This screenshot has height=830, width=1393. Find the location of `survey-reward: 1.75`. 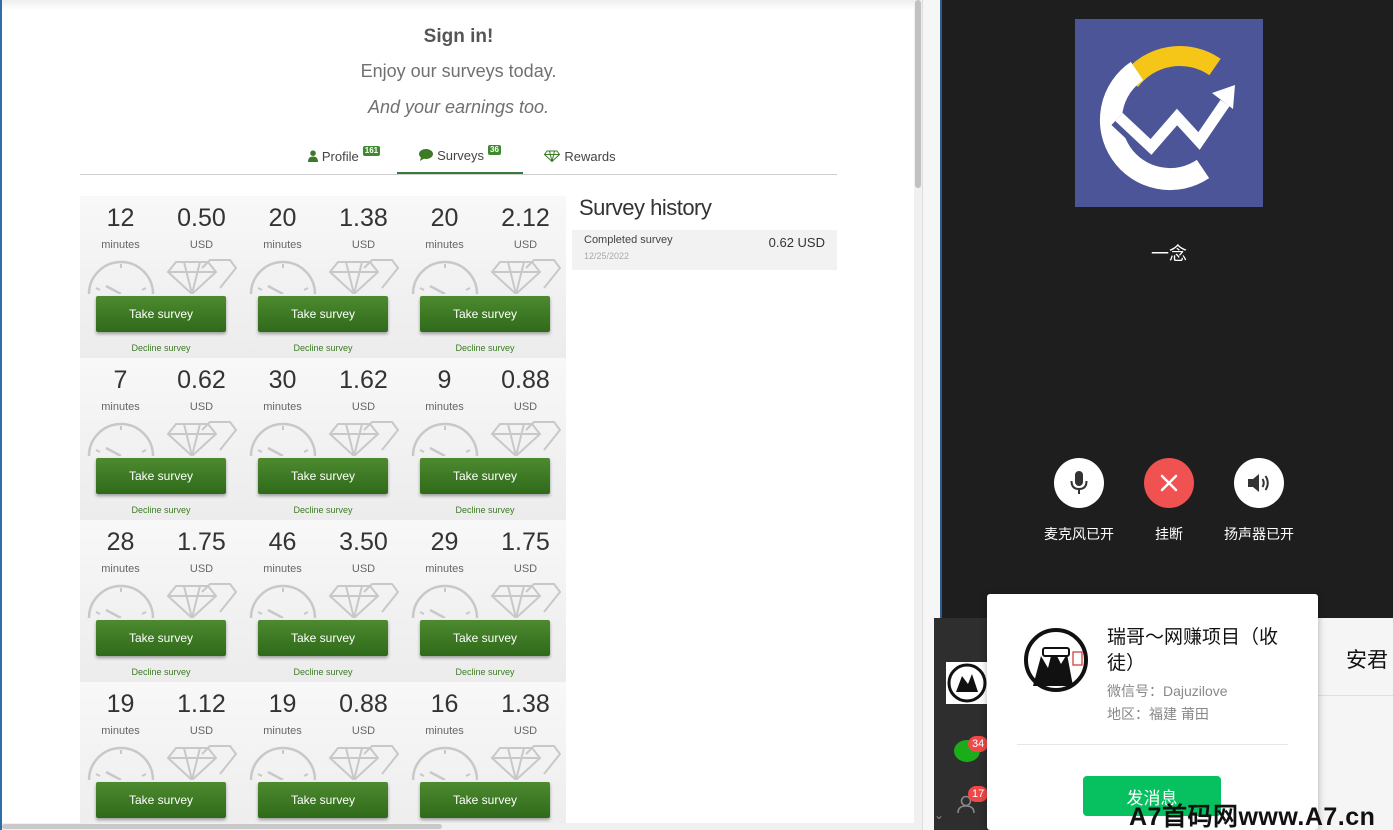

survey-reward: 1.75 is located at coordinates (525, 542).